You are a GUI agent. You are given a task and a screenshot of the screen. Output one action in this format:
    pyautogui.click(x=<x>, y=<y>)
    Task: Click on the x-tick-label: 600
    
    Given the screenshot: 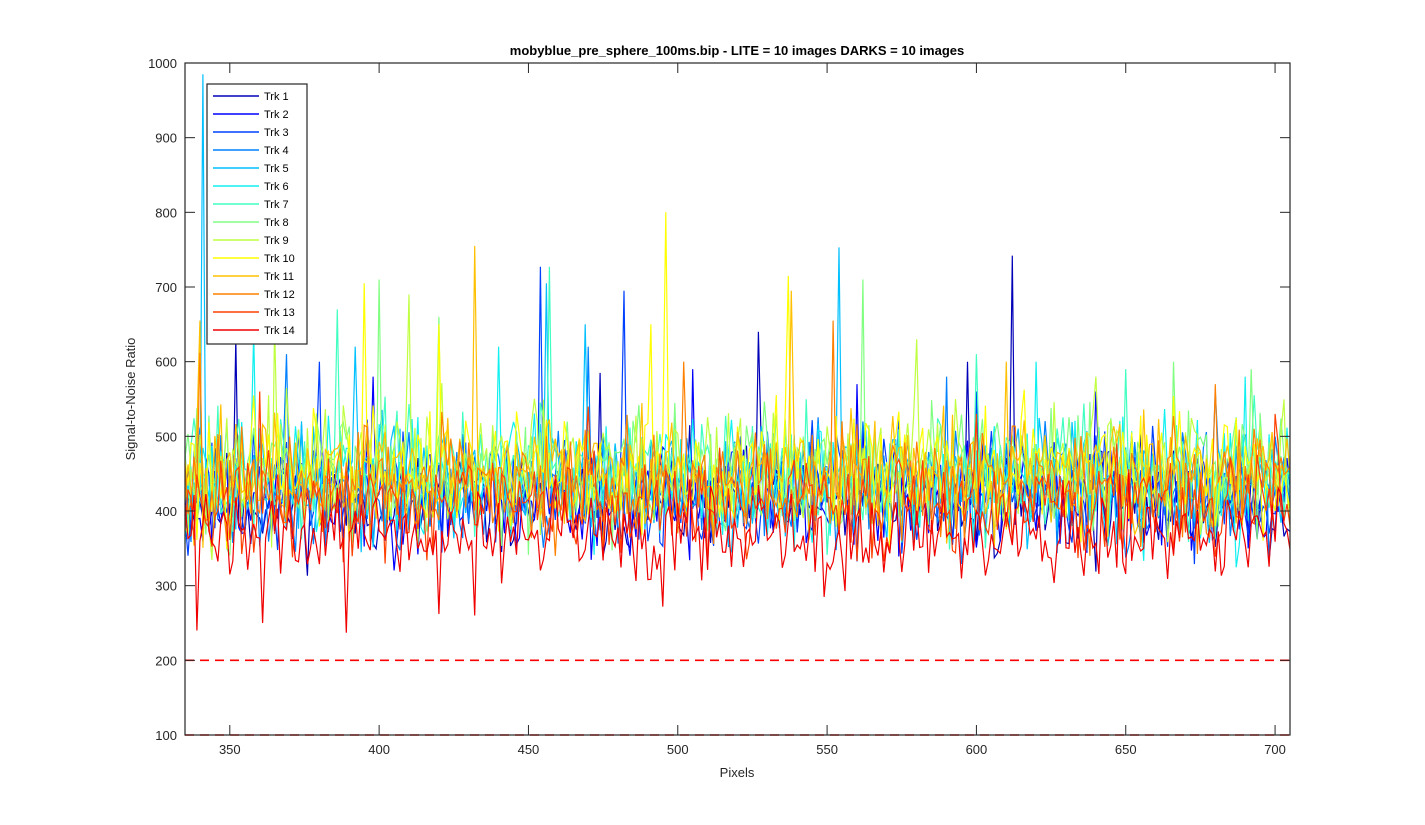 What is the action you would take?
    pyautogui.click(x=977, y=749)
    